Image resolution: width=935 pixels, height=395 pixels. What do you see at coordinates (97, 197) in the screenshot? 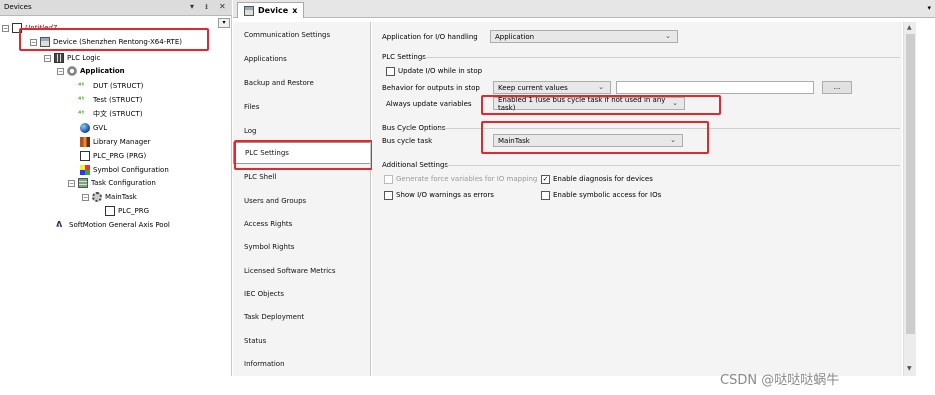
I see `task-icon` at bounding box center [97, 197].